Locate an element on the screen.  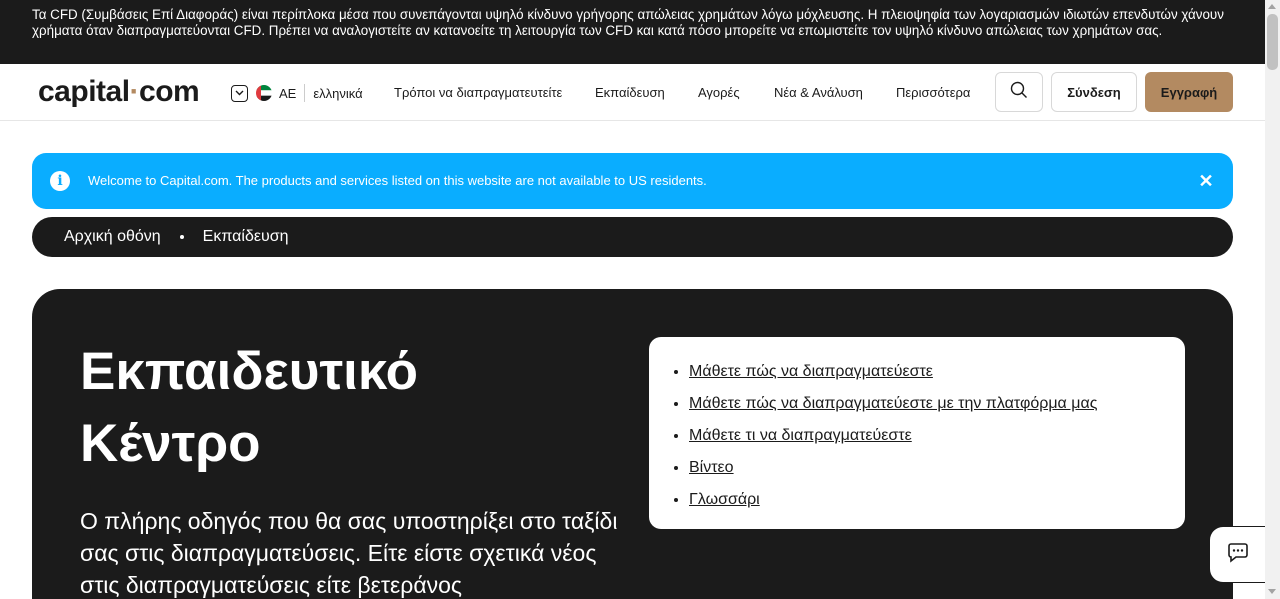
divider is located at coordinates (305, 93).